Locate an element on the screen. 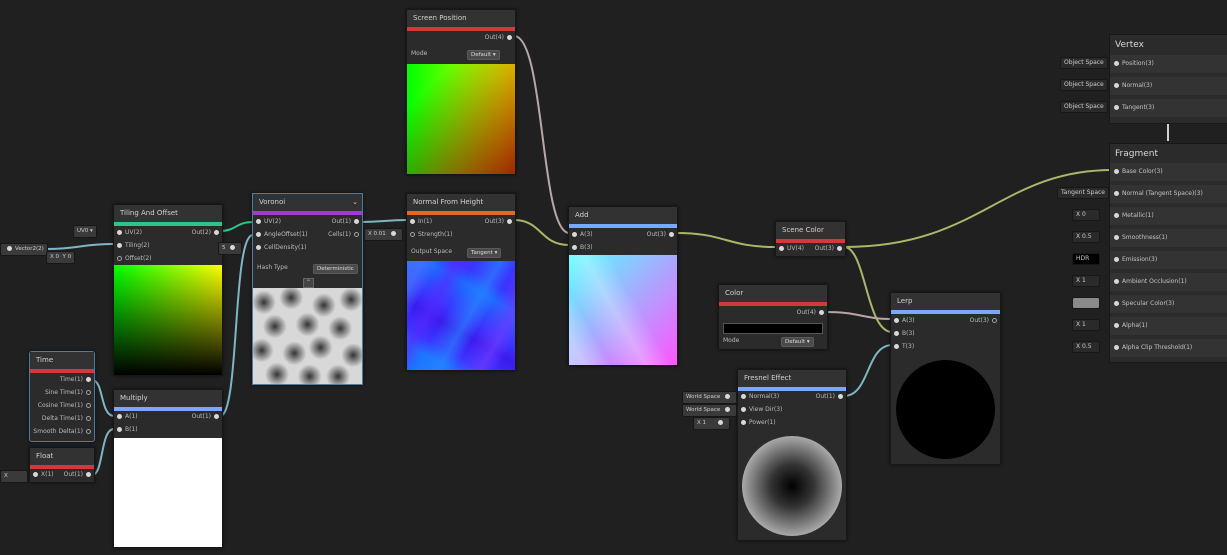 The height and width of the screenshot is (555, 1227). screenpos-title: Screen Position is located at coordinates (461, 20).